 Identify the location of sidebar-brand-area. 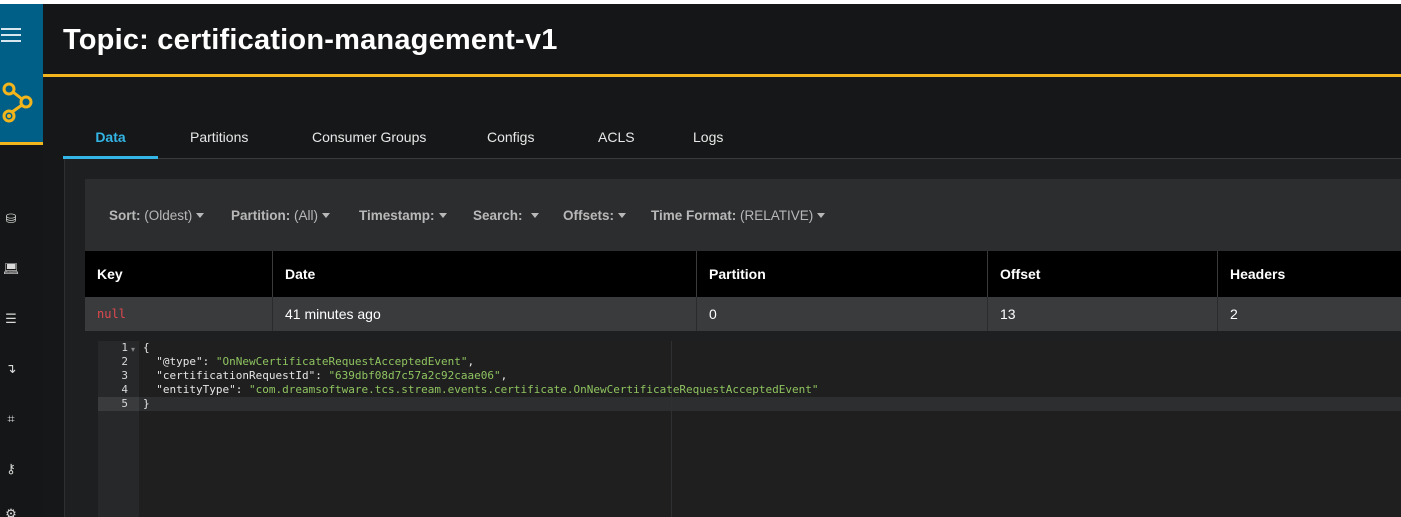
(21, 74).